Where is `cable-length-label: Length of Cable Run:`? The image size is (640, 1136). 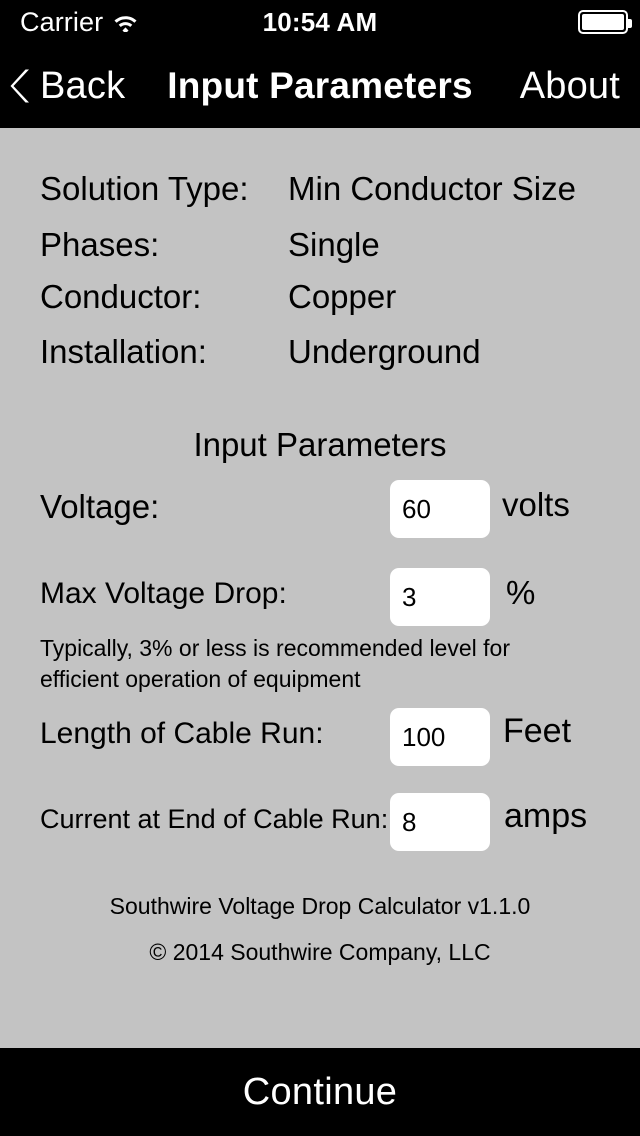 cable-length-label: Length of Cable Run: is located at coordinates (182, 733).